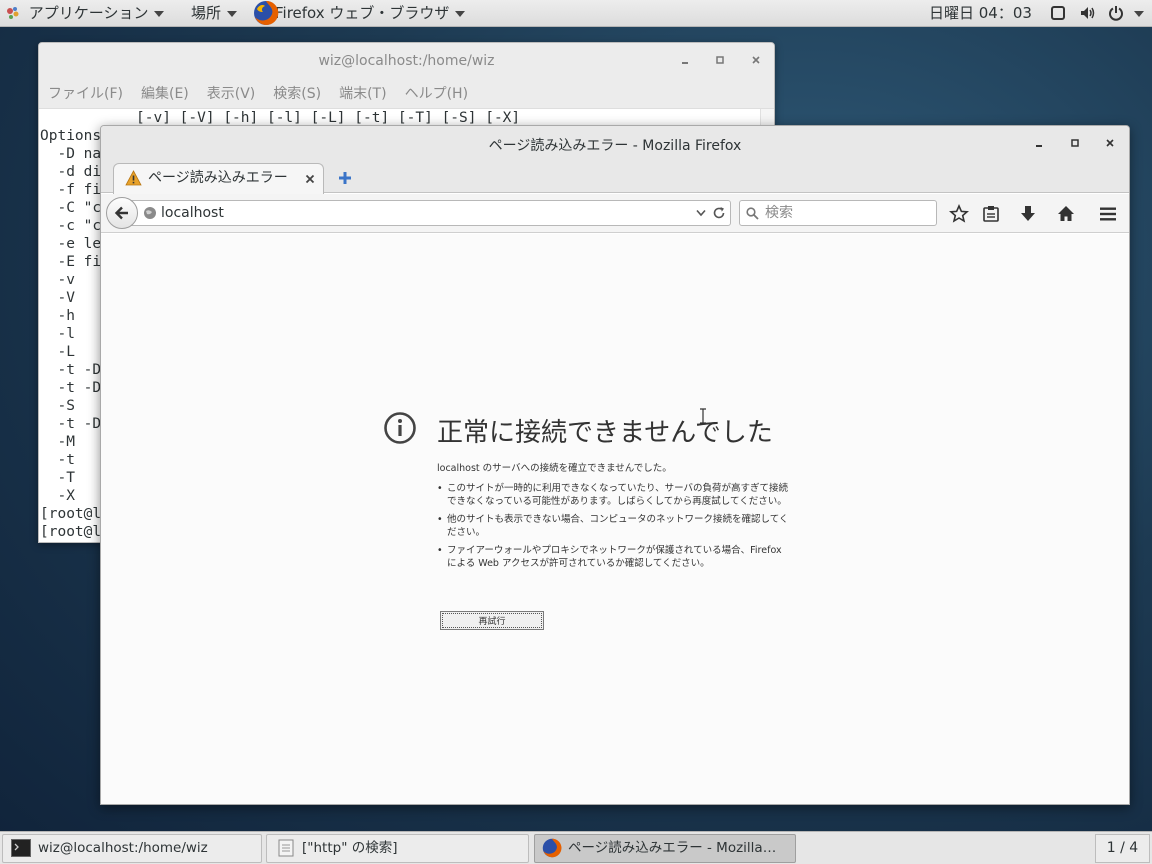 The width and height of the screenshot is (1152, 864). I want to click on error-title: 正常に接続できませんでした, so click(605, 433).